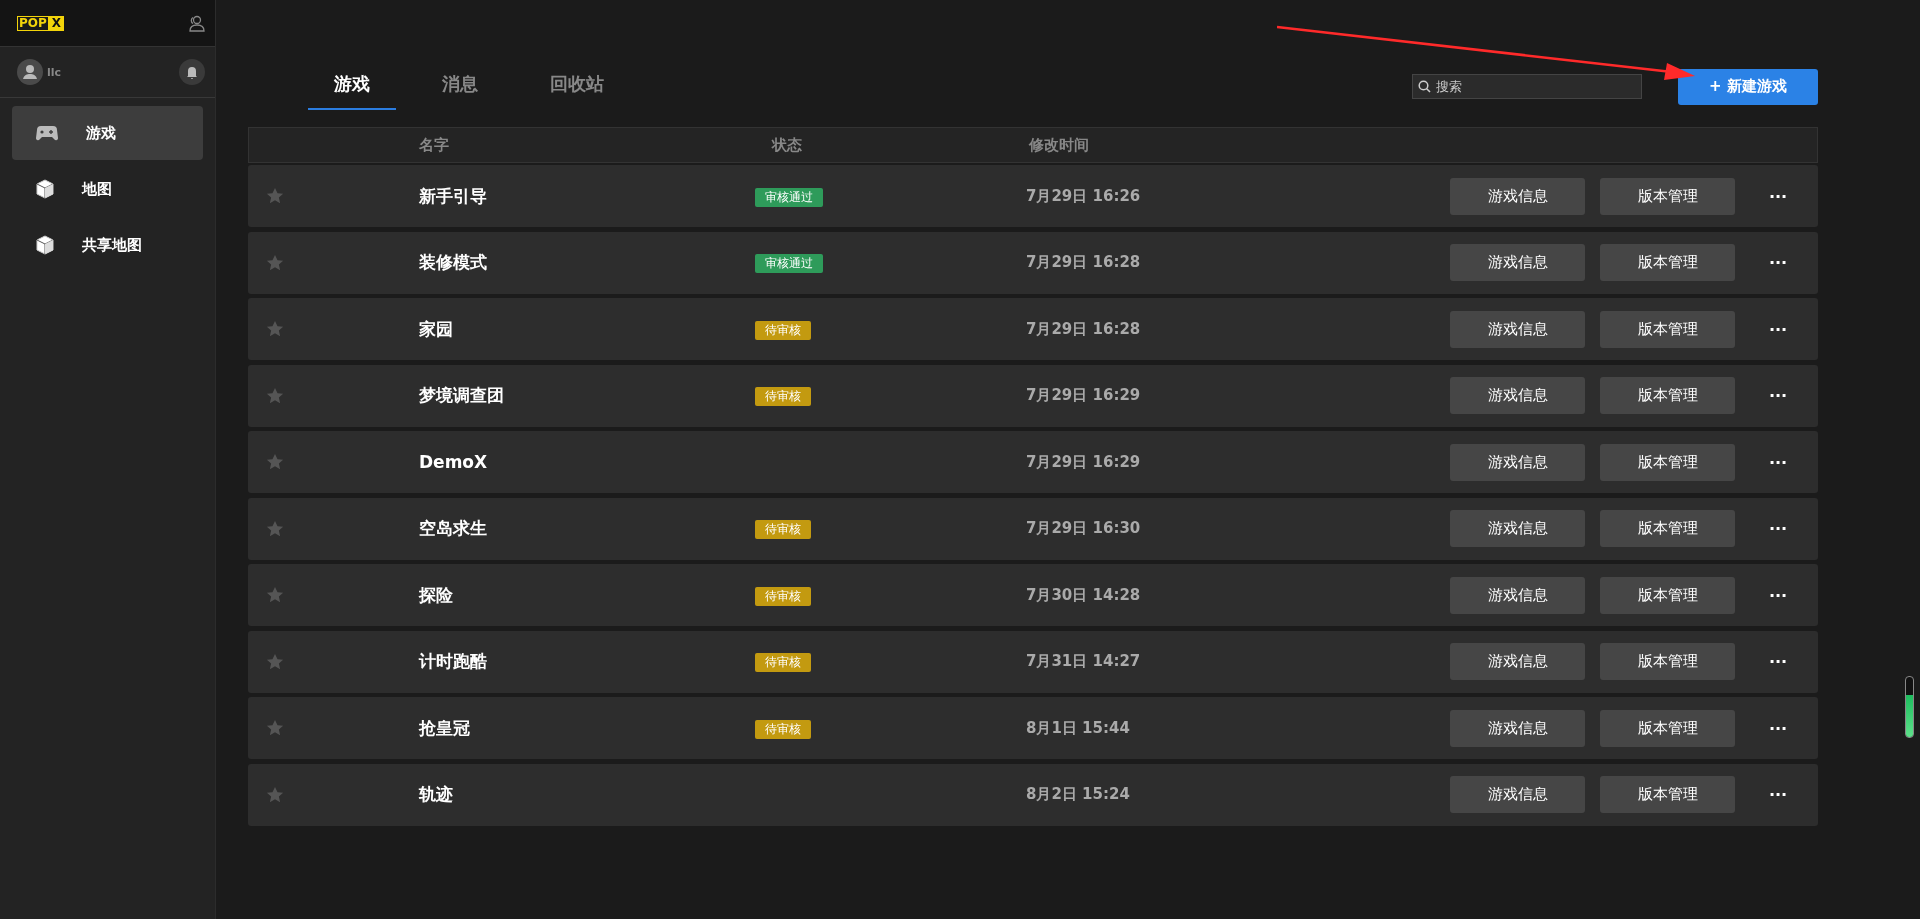  Describe the element at coordinates (577, 86) in the screenshot. I see `tab: 回收站` at that location.